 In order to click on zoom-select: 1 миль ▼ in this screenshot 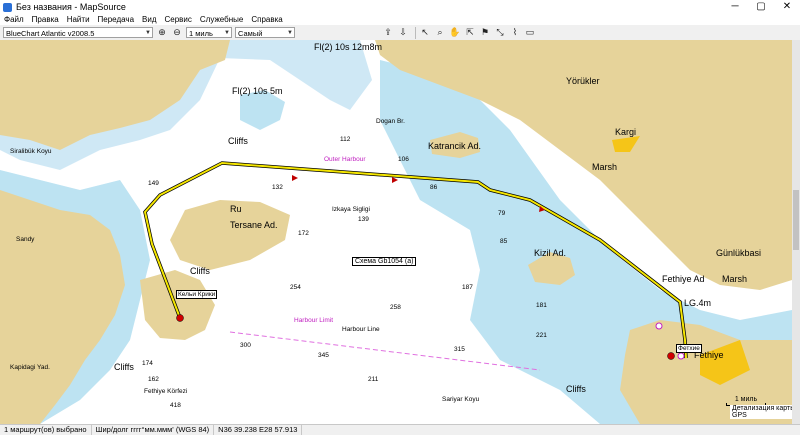, I will do `click(209, 32)`.